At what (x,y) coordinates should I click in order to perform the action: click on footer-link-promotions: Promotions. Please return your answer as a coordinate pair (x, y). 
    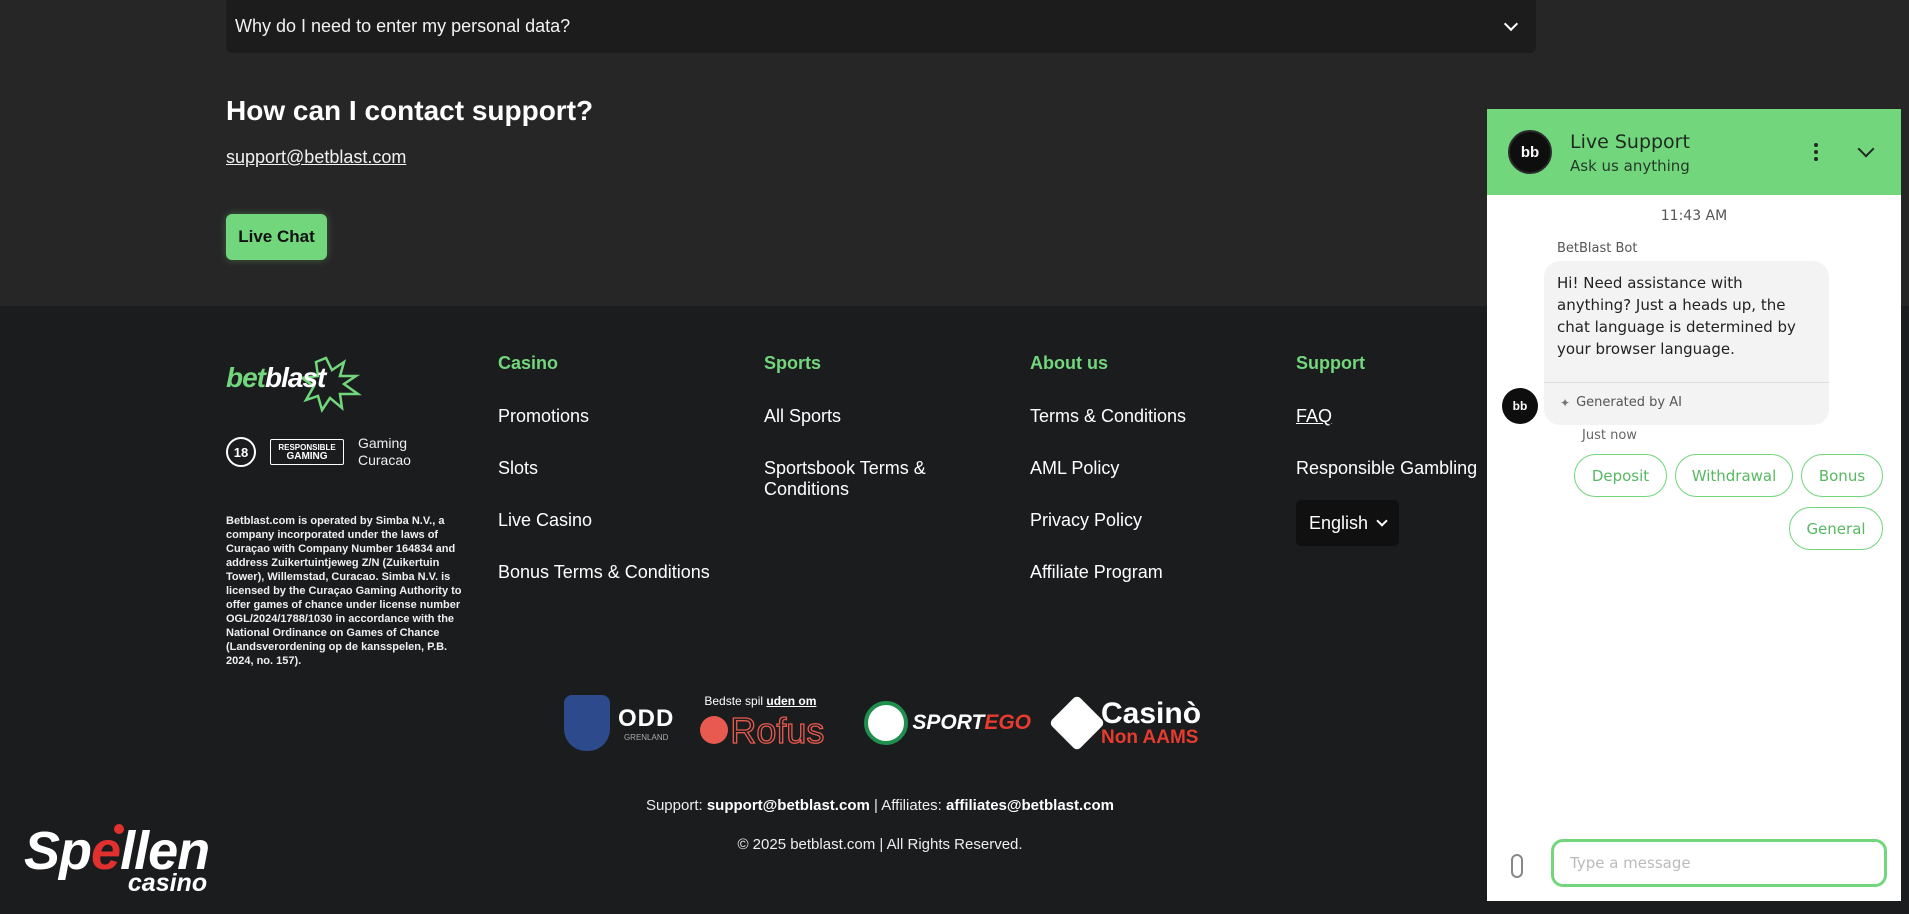
    Looking at the image, I should click on (604, 416).